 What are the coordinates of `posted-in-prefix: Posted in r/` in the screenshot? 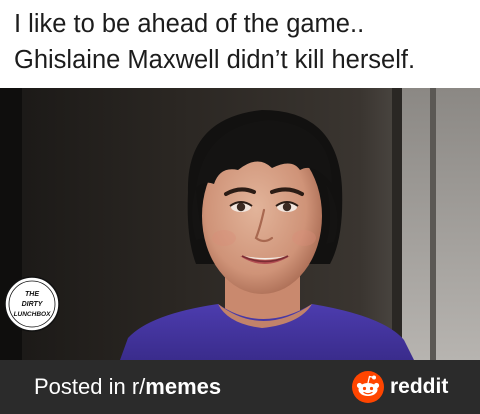 It's located at (90, 386).